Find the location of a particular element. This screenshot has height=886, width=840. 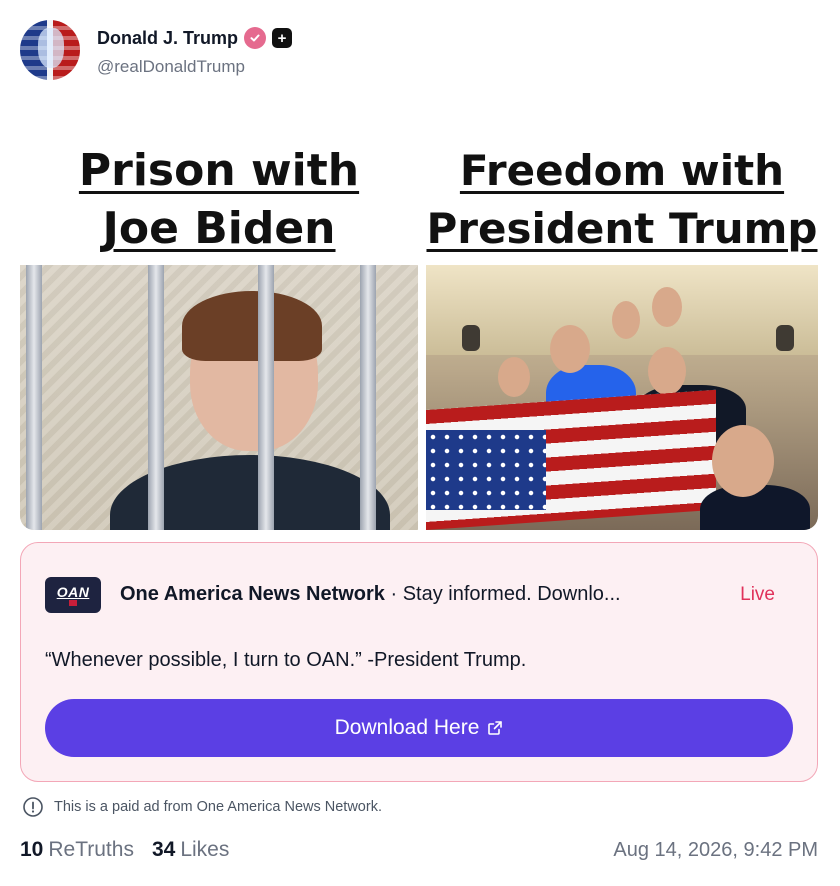

oan-logo: OAN is located at coordinates (73, 595).